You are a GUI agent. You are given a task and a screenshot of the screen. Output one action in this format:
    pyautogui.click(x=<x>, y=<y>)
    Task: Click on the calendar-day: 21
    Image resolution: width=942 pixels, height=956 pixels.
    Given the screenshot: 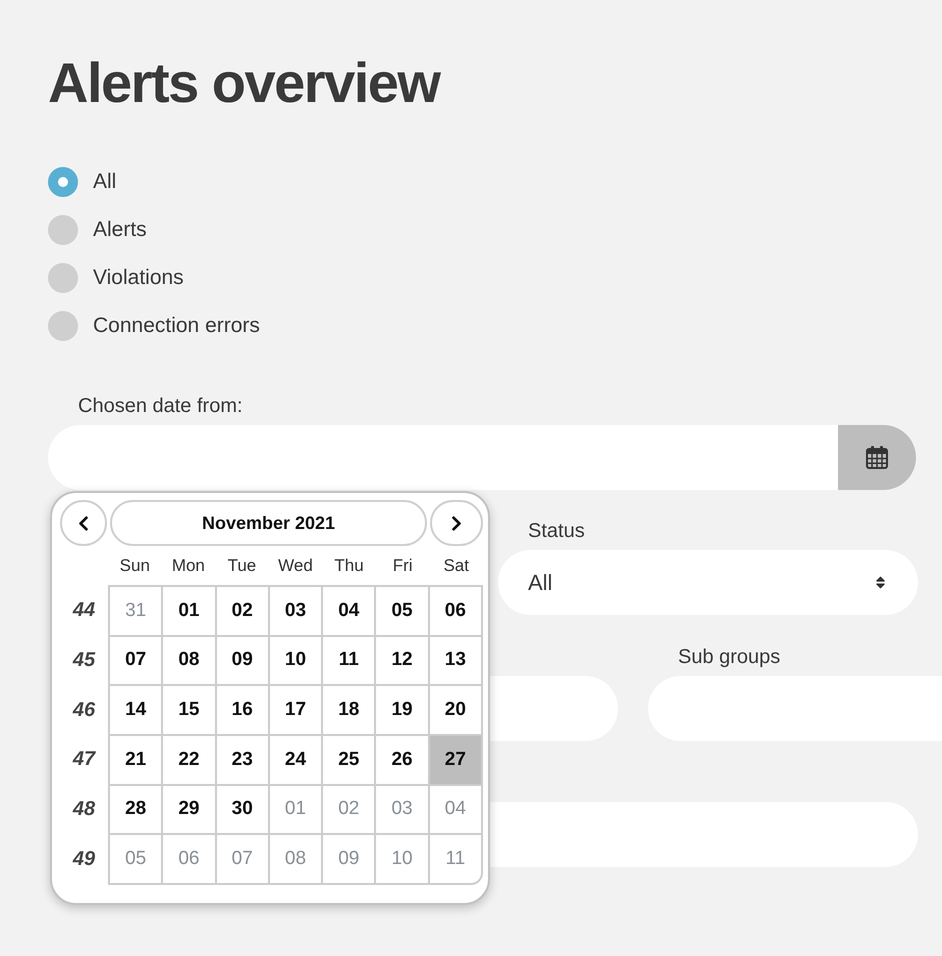 What is the action you would take?
    pyautogui.click(x=136, y=760)
    